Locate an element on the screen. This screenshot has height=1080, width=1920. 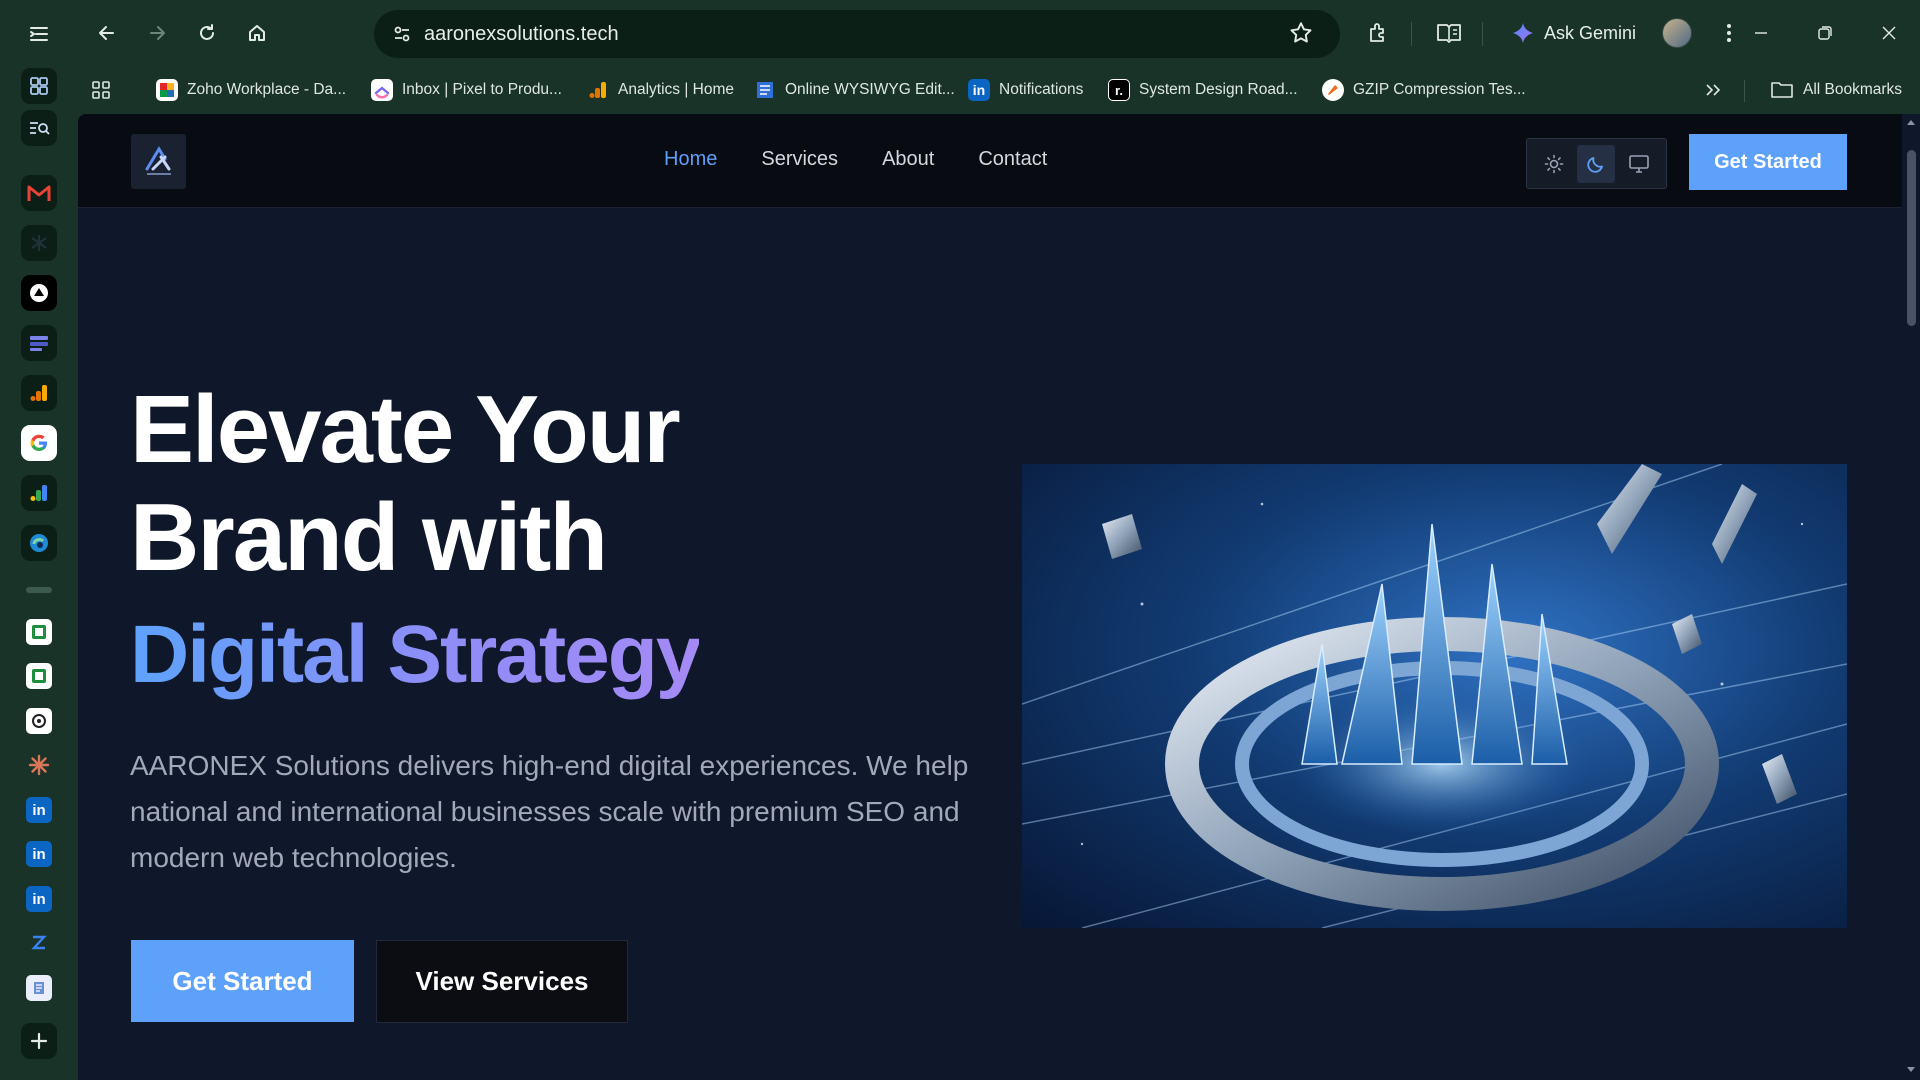
zoho-icon is located at coordinates (167, 90).